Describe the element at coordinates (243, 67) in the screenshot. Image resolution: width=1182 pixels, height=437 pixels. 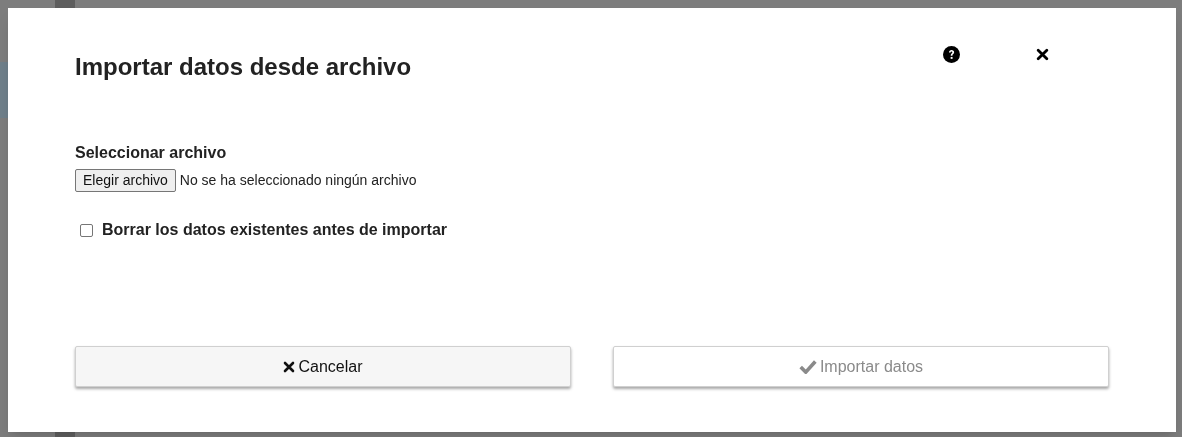
I see `dialog-title: Importar datos desde archivo` at that location.